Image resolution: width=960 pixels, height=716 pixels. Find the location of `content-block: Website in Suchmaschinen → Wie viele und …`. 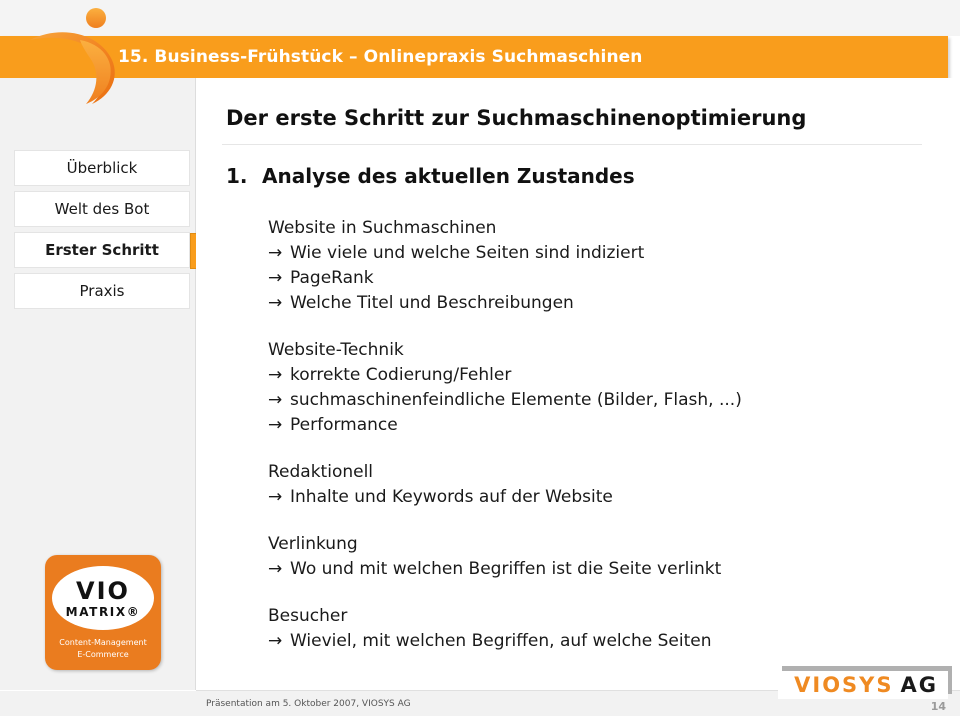

content-block: Website in Suchmaschinen → Wie viele und … is located at coordinates (608, 266).